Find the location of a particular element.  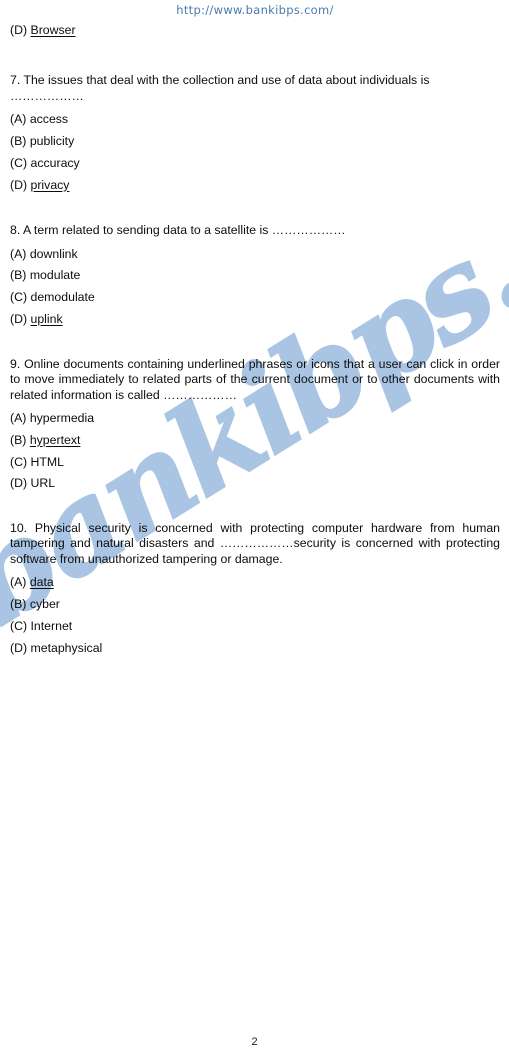

option-row: (C) HTML is located at coordinates (255, 461).